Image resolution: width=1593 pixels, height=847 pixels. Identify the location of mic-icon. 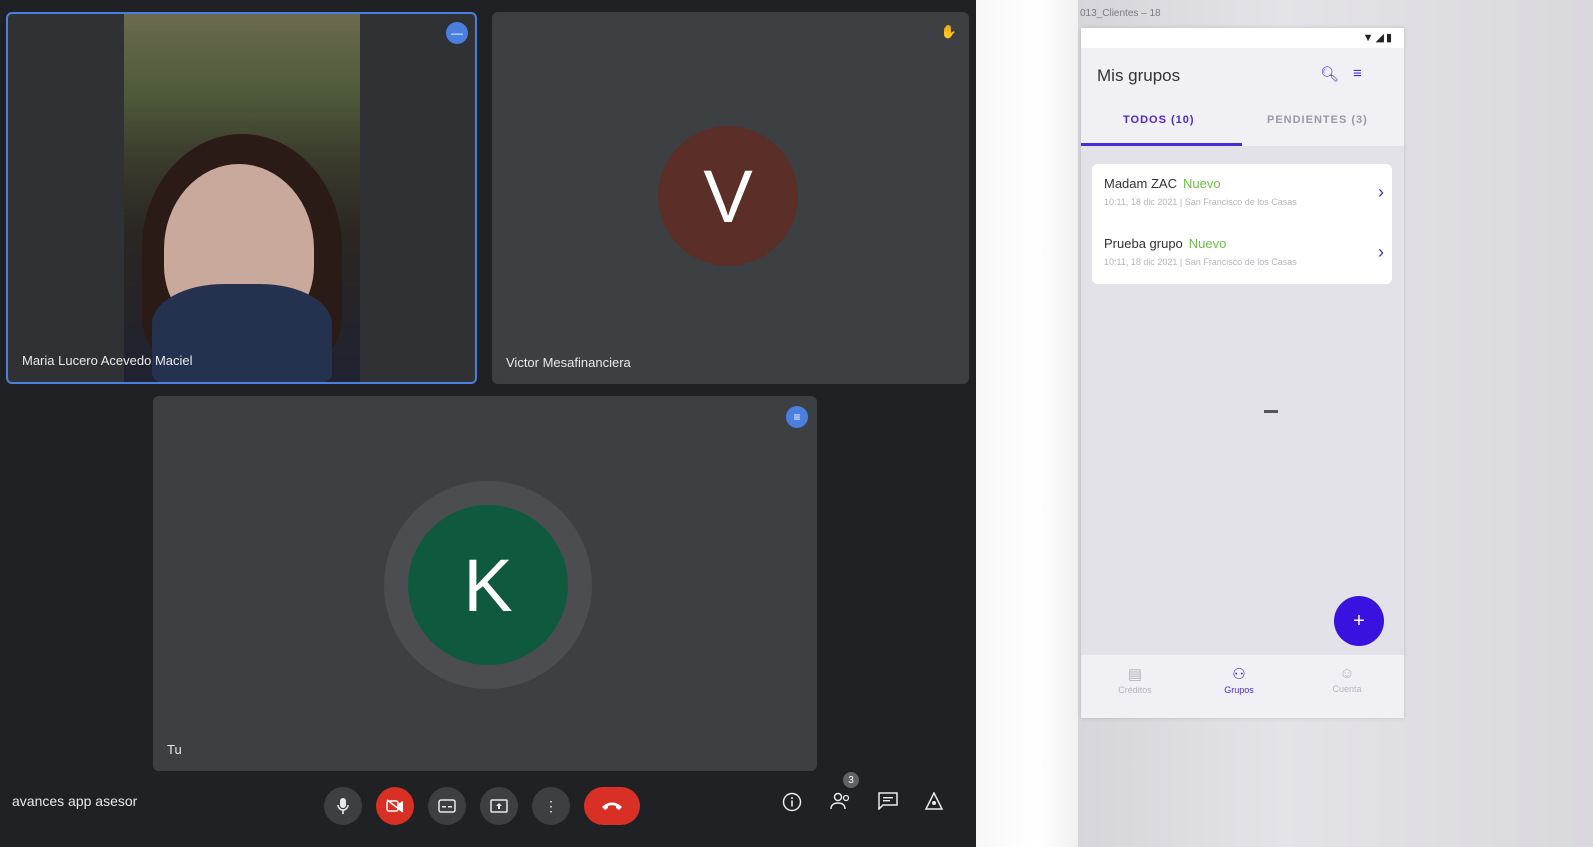
(343, 806).